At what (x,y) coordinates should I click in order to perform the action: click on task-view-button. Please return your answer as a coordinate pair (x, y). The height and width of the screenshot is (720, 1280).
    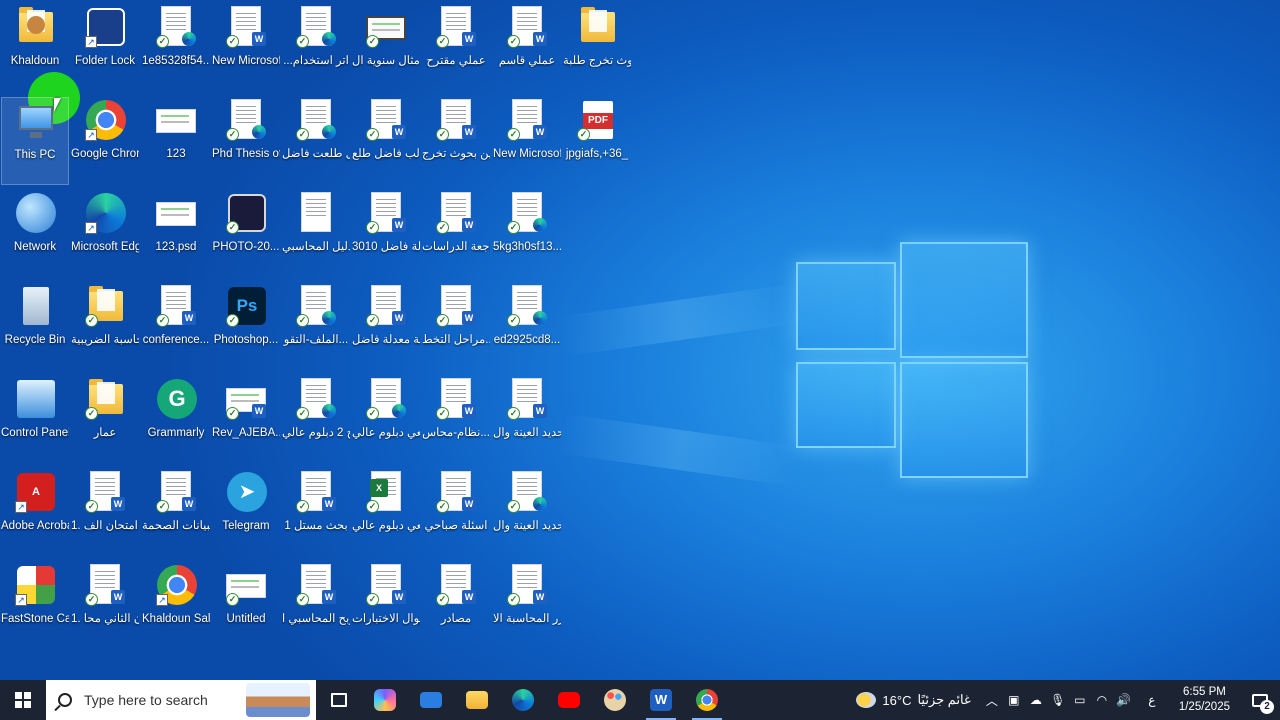
    Looking at the image, I should click on (339, 700).